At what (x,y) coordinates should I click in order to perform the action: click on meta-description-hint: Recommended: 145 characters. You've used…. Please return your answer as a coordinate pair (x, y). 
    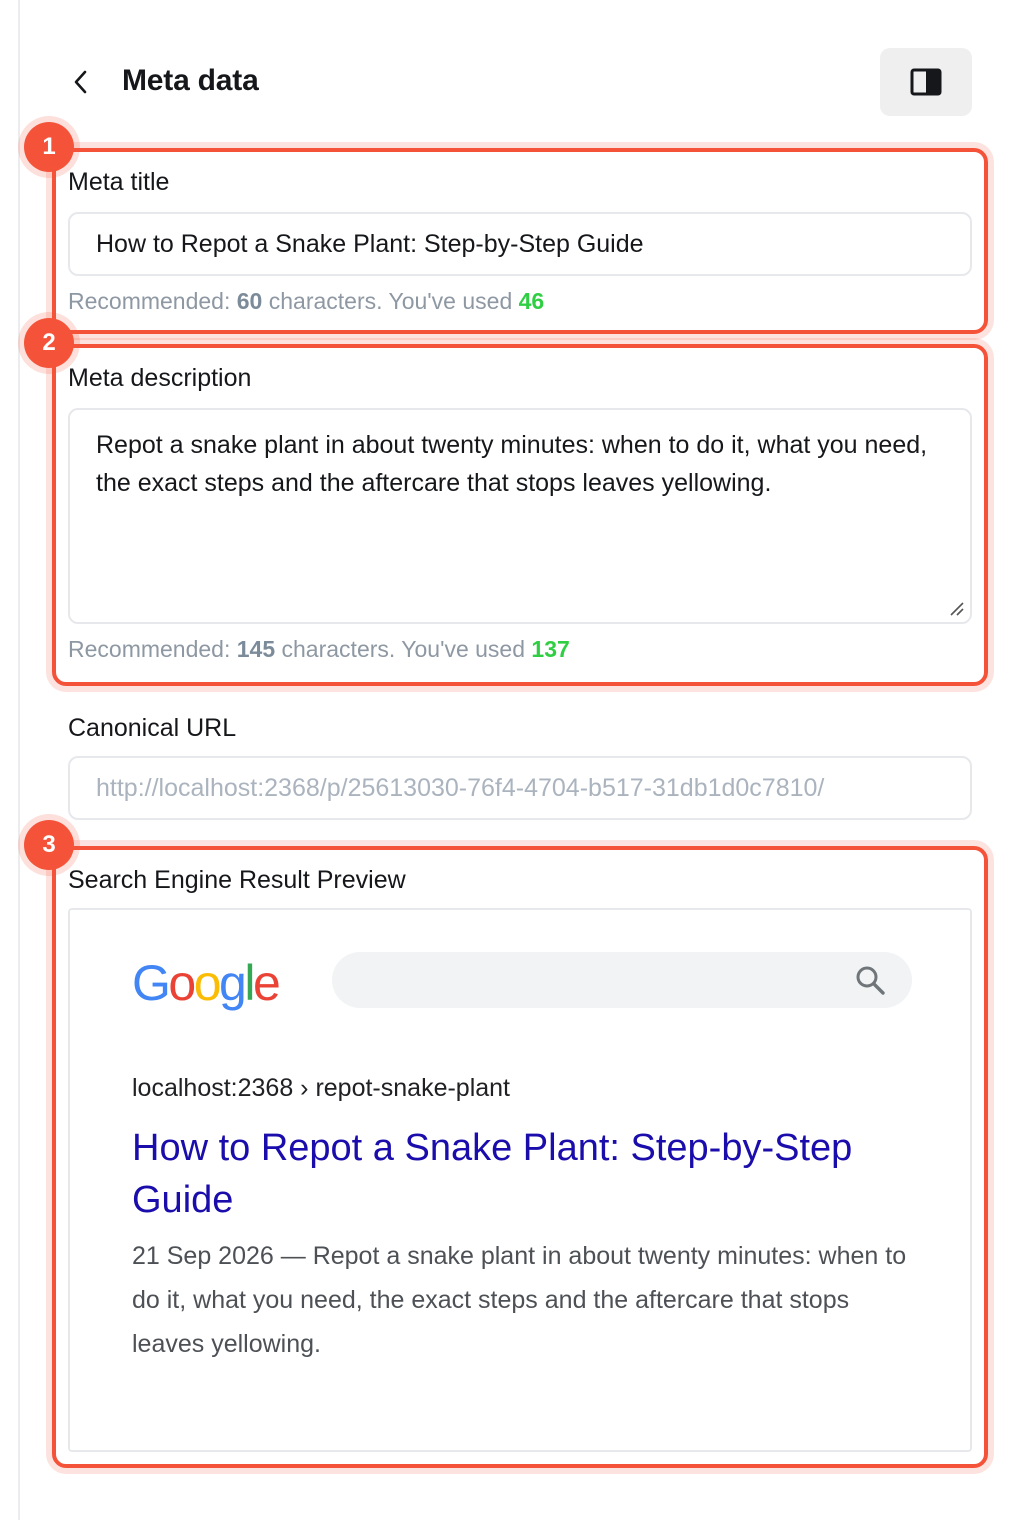
    Looking at the image, I should click on (319, 649).